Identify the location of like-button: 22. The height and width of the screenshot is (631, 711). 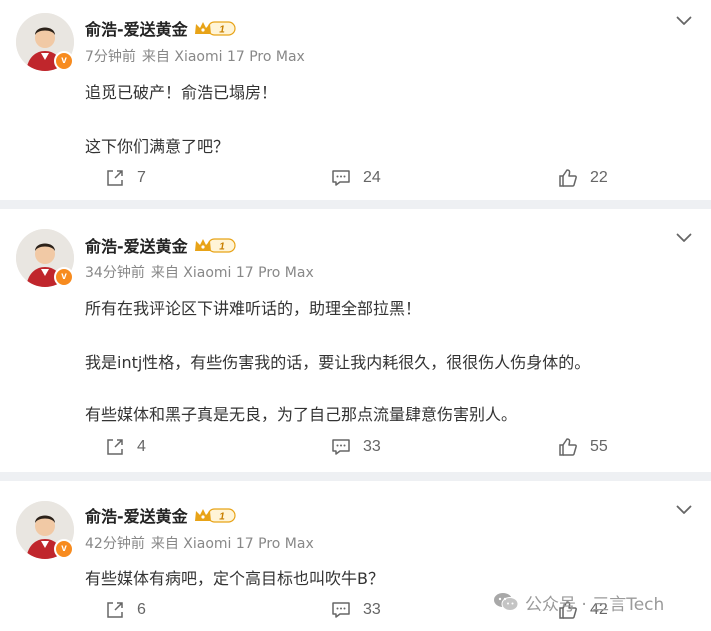
(583, 178).